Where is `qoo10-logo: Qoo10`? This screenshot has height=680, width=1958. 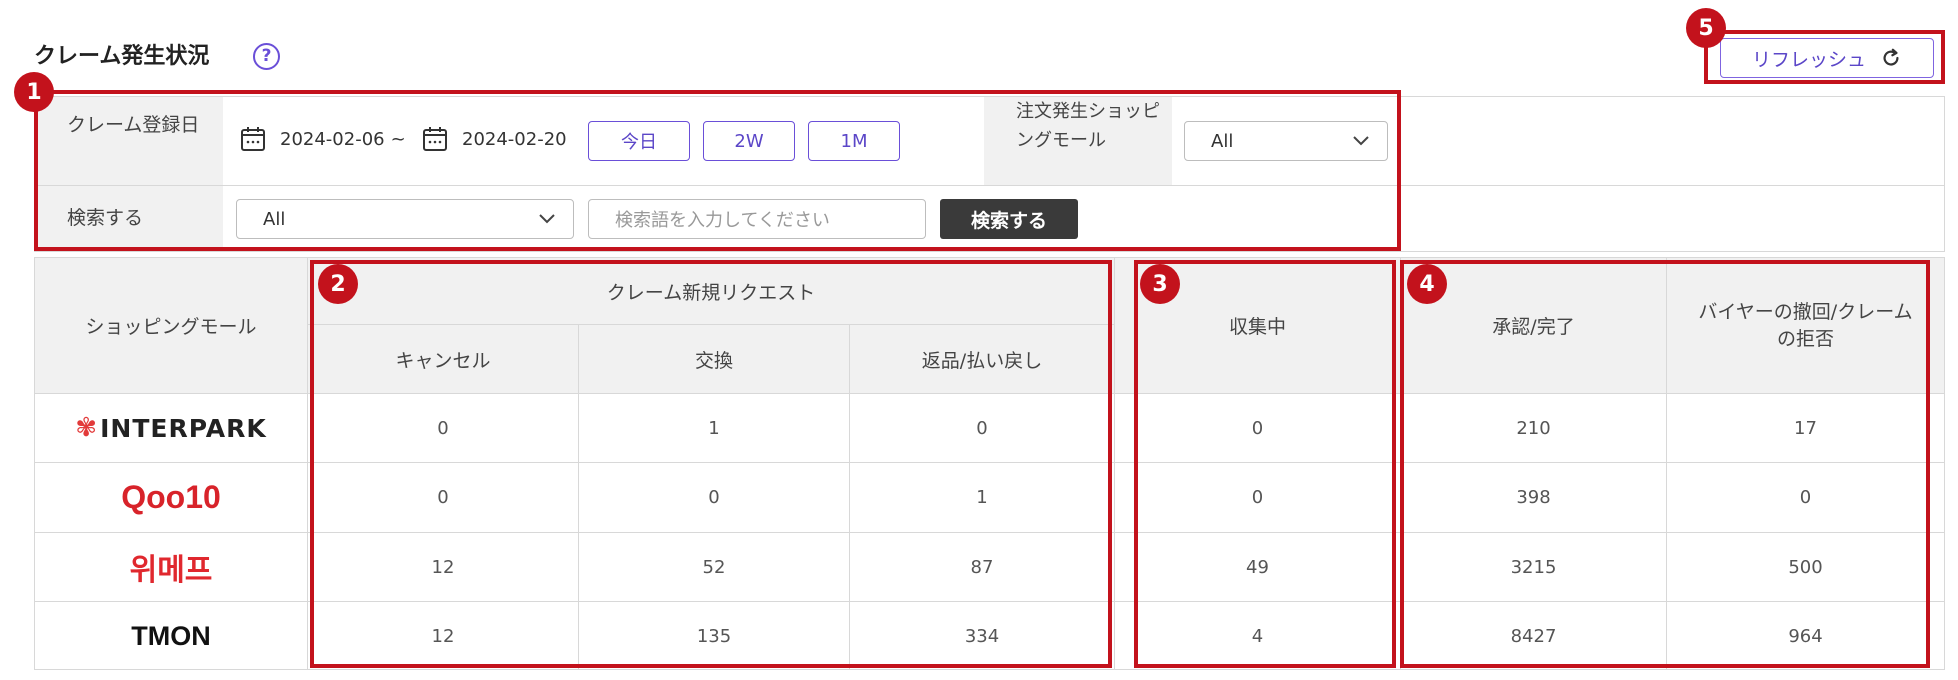 qoo10-logo: Qoo10 is located at coordinates (171, 497).